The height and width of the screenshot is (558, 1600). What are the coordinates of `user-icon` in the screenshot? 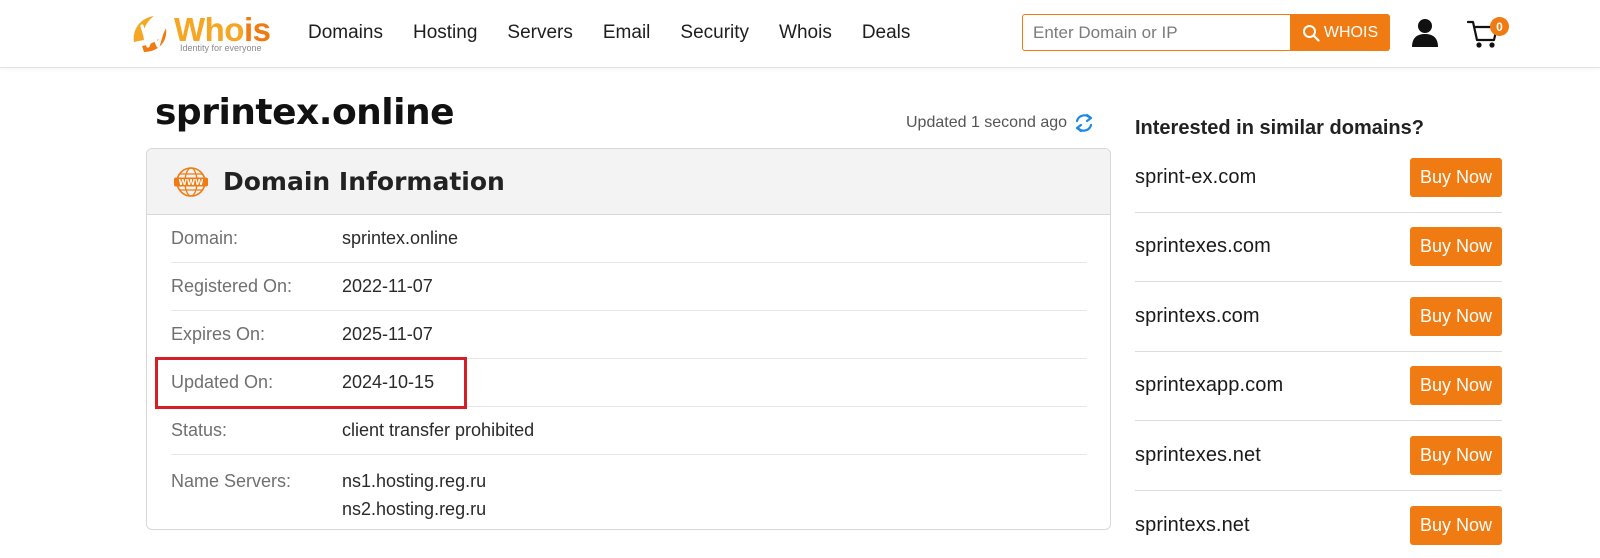 It's located at (1425, 33).